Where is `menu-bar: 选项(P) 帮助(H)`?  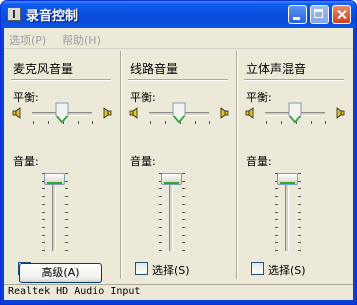 menu-bar: 选项(P) 帮助(H) is located at coordinates (178, 38).